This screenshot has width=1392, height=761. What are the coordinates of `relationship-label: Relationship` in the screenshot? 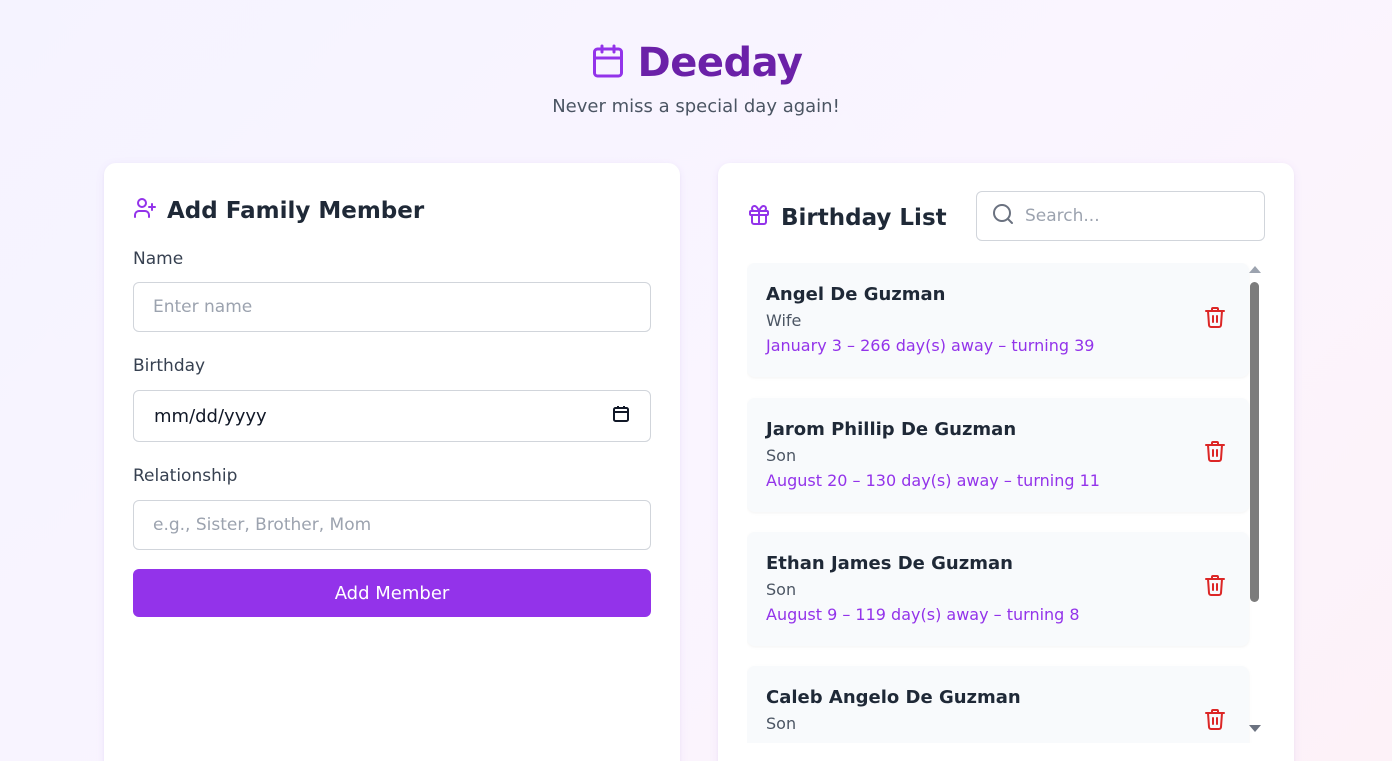 It's located at (185, 476).